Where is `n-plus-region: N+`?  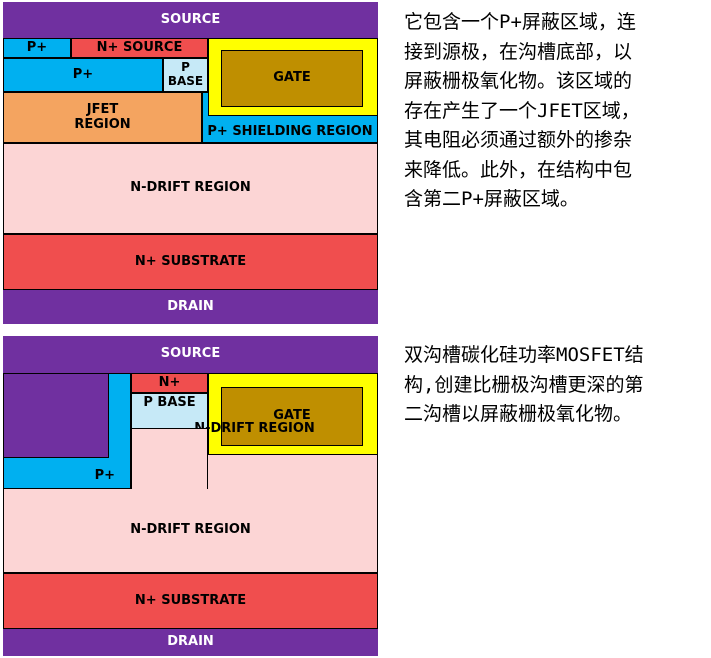 n-plus-region: N+ is located at coordinates (169, 383).